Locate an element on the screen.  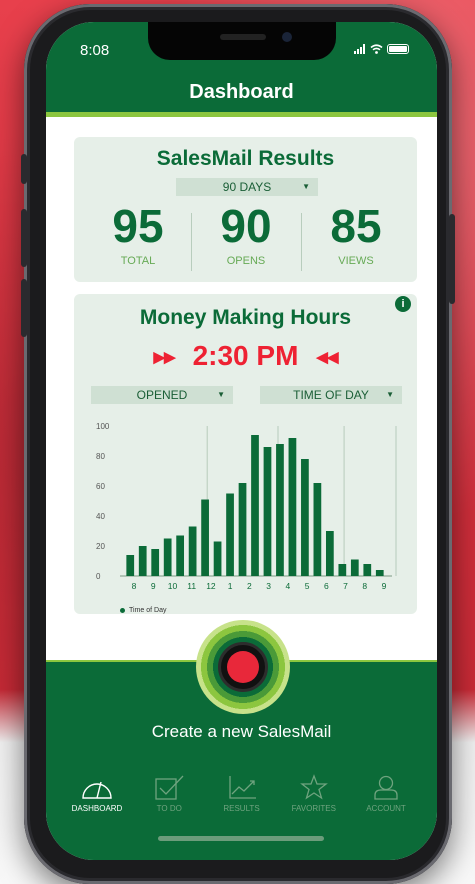
stat-views-label: VIEWS is located at coordinates (356, 261).